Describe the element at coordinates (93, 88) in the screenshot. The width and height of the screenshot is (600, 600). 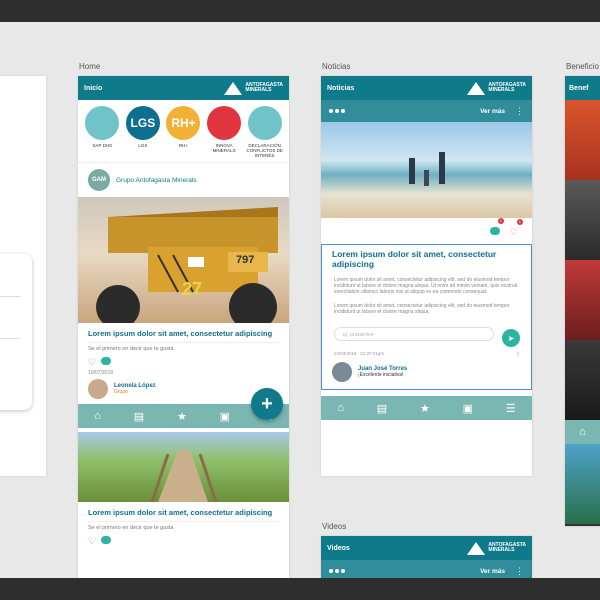
I see `header-title: Inicio` at that location.